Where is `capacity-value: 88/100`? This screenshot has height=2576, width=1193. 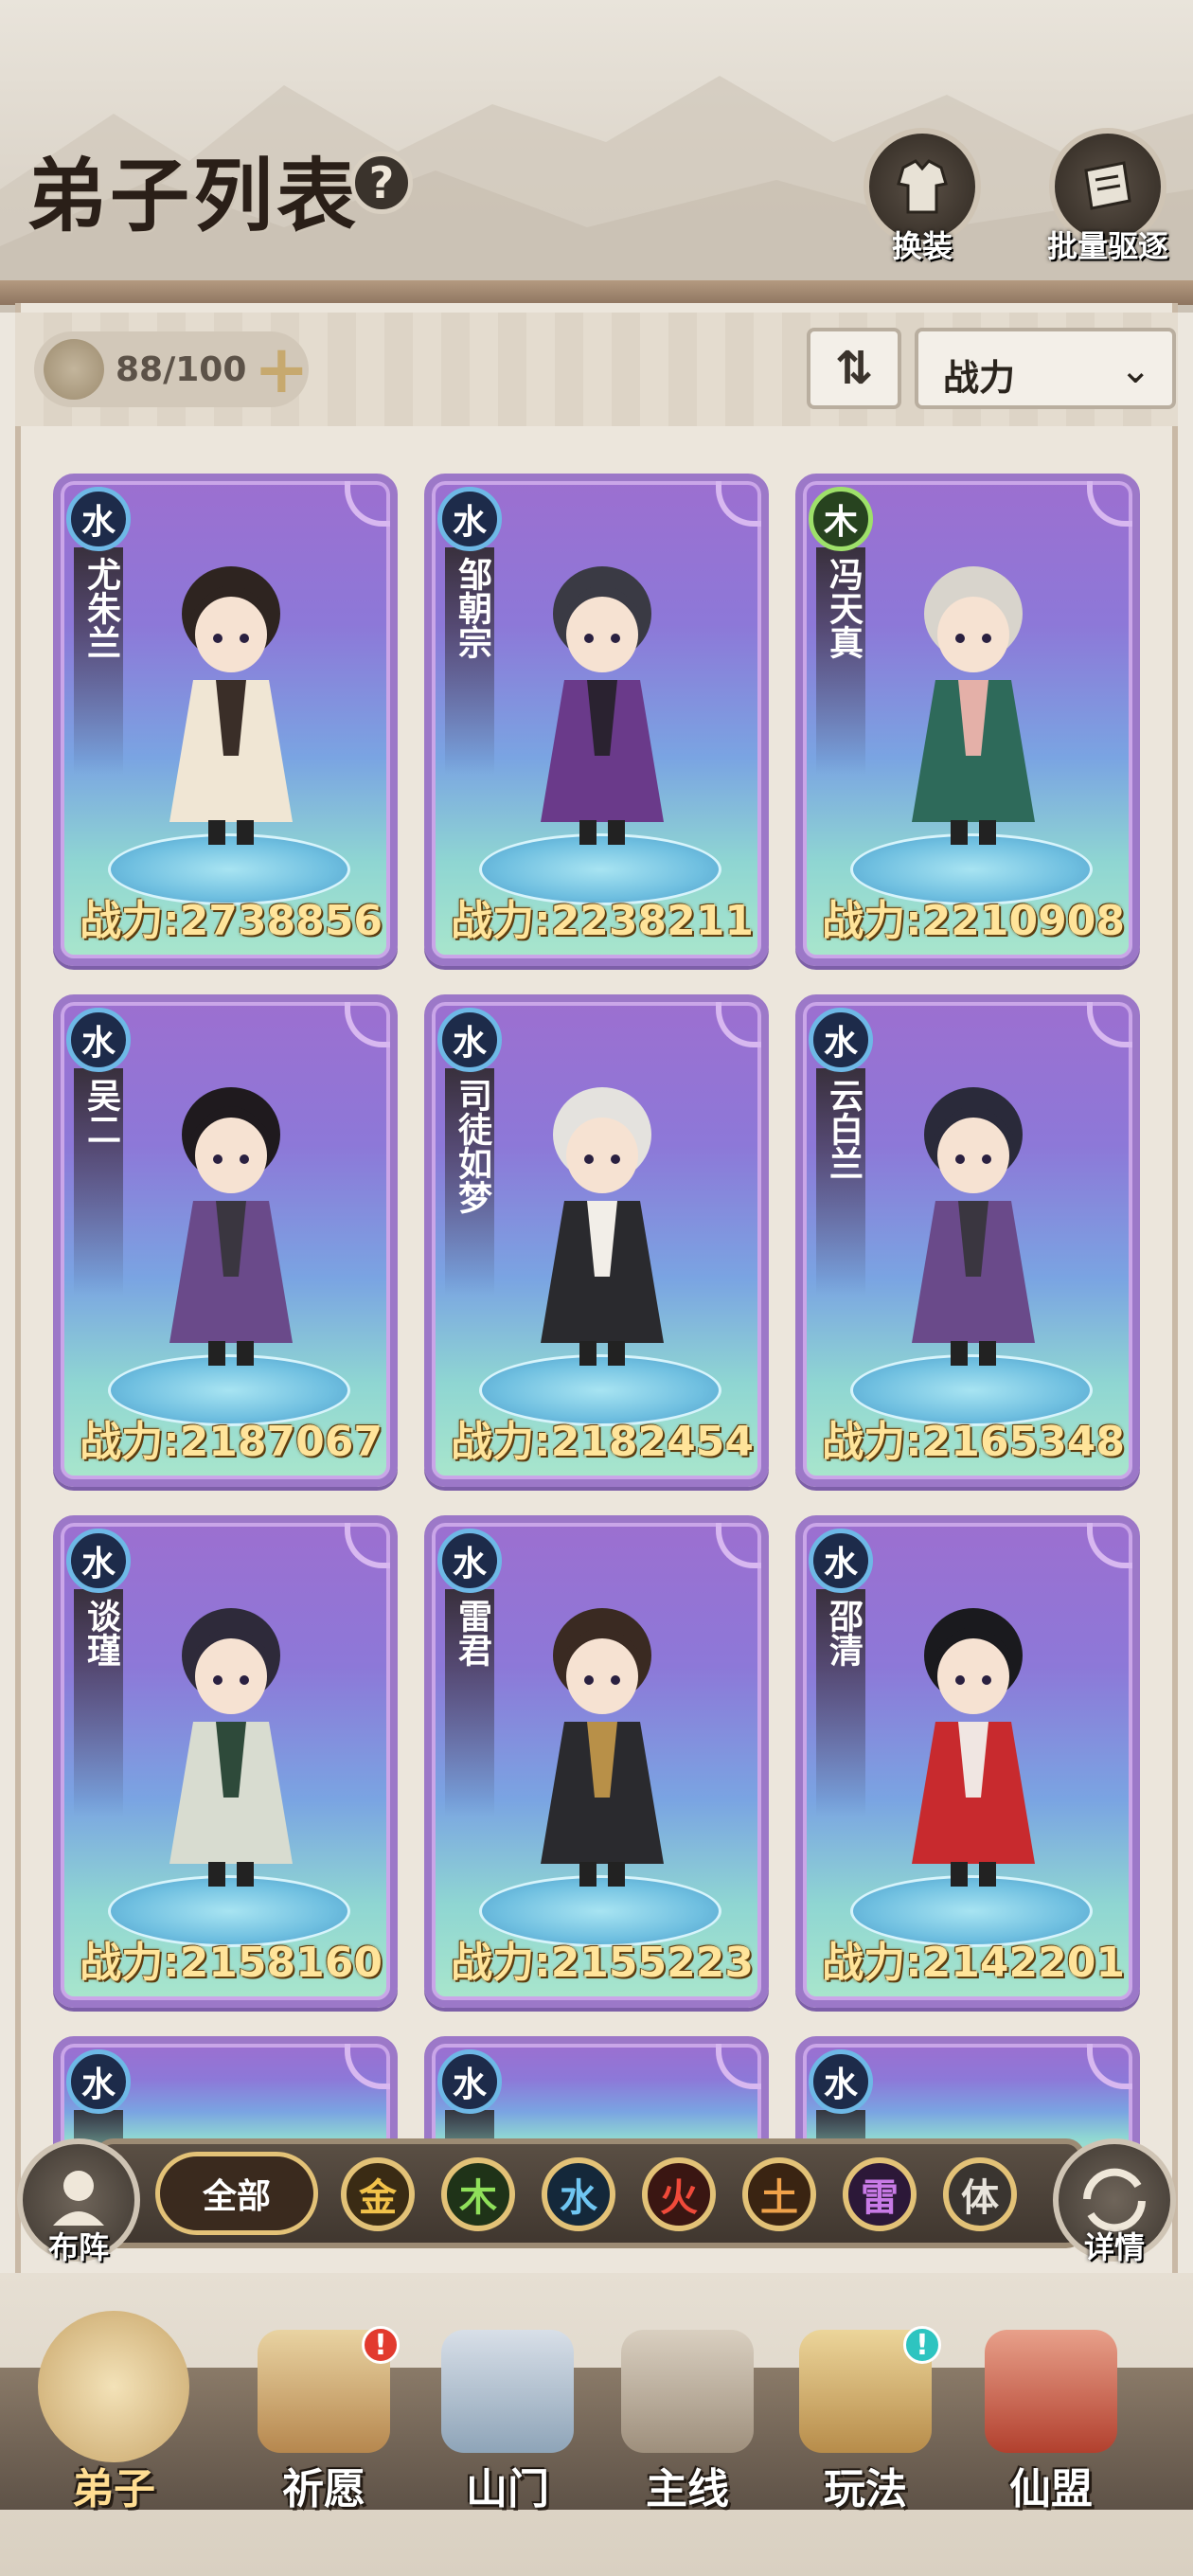 capacity-value: 88/100 is located at coordinates (181, 369).